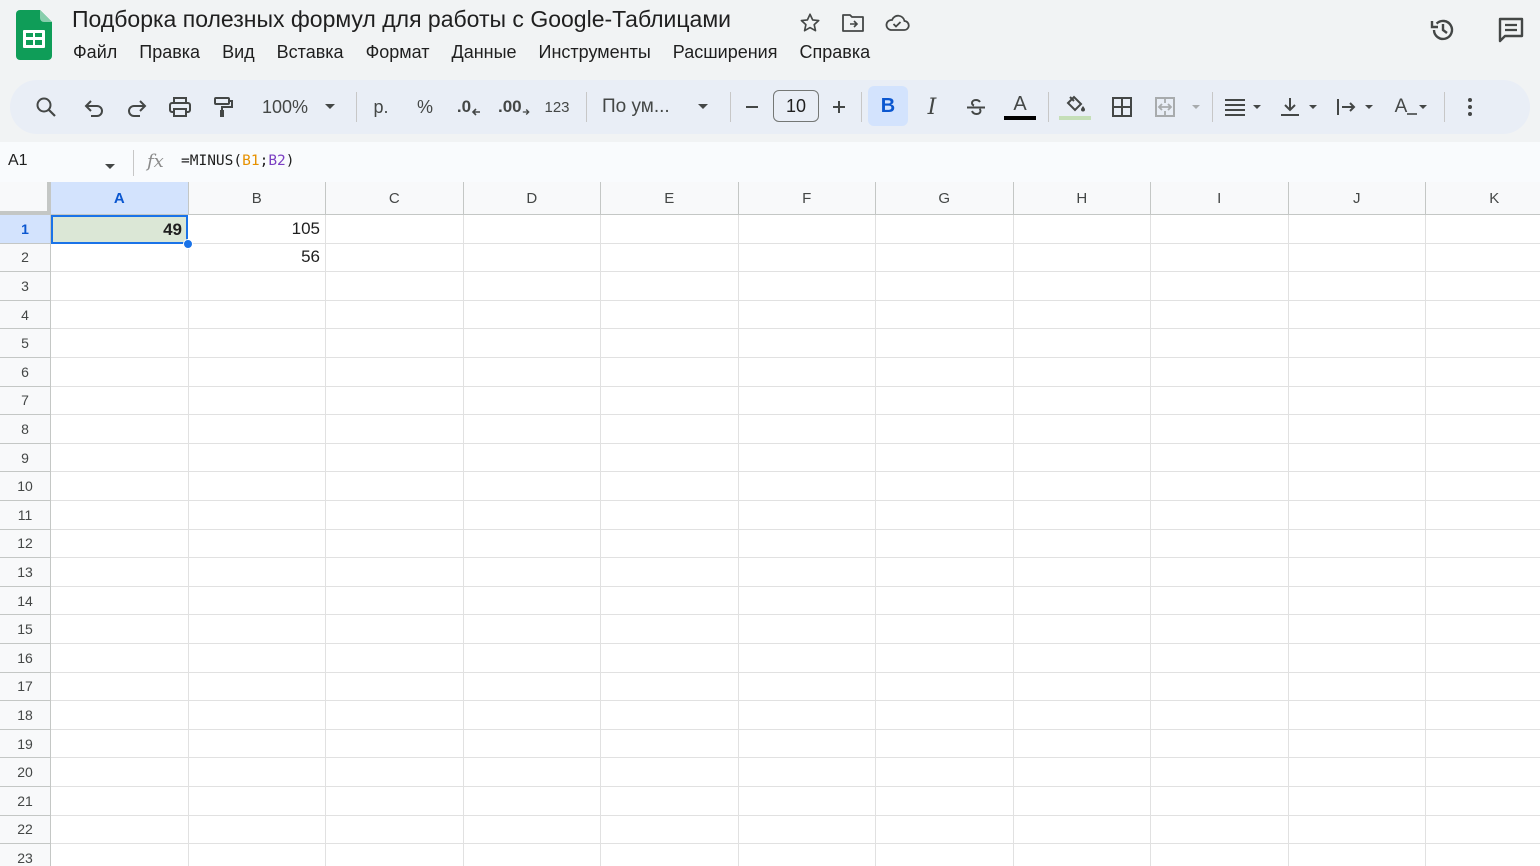 This screenshot has width=1540, height=866. What do you see at coordinates (945, 801) in the screenshot?
I see `cell-g21` at bounding box center [945, 801].